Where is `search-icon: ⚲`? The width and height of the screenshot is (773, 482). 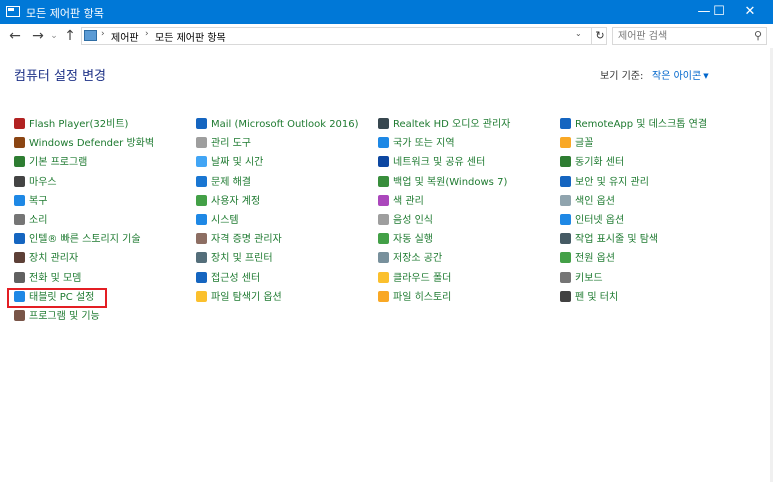 search-icon: ⚲ is located at coordinates (758, 35).